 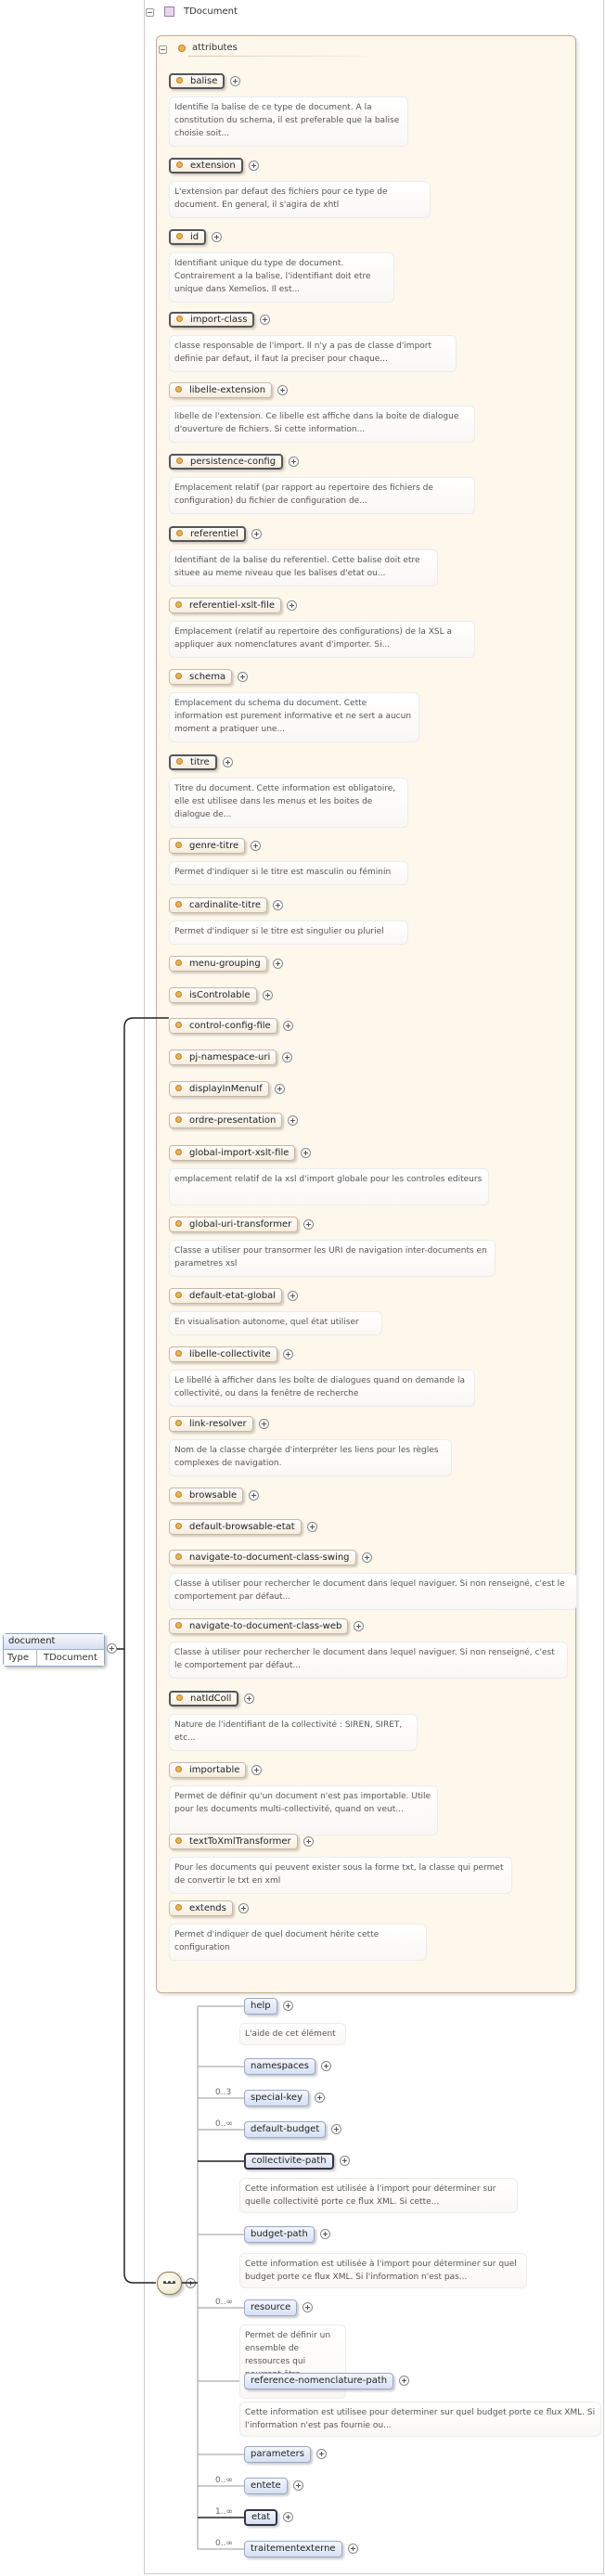 I want to click on element-entete: entete, so click(x=266, y=2486).